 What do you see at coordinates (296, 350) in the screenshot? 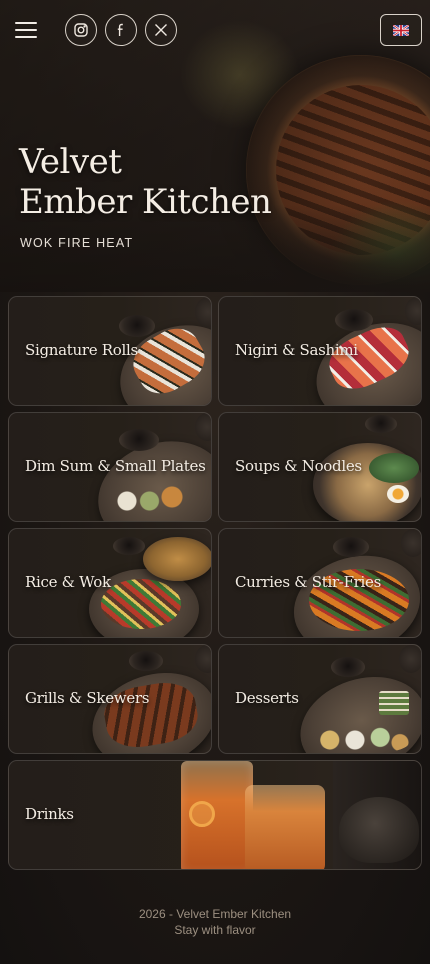
I see `category-label: Nigiri & Sashimi` at bounding box center [296, 350].